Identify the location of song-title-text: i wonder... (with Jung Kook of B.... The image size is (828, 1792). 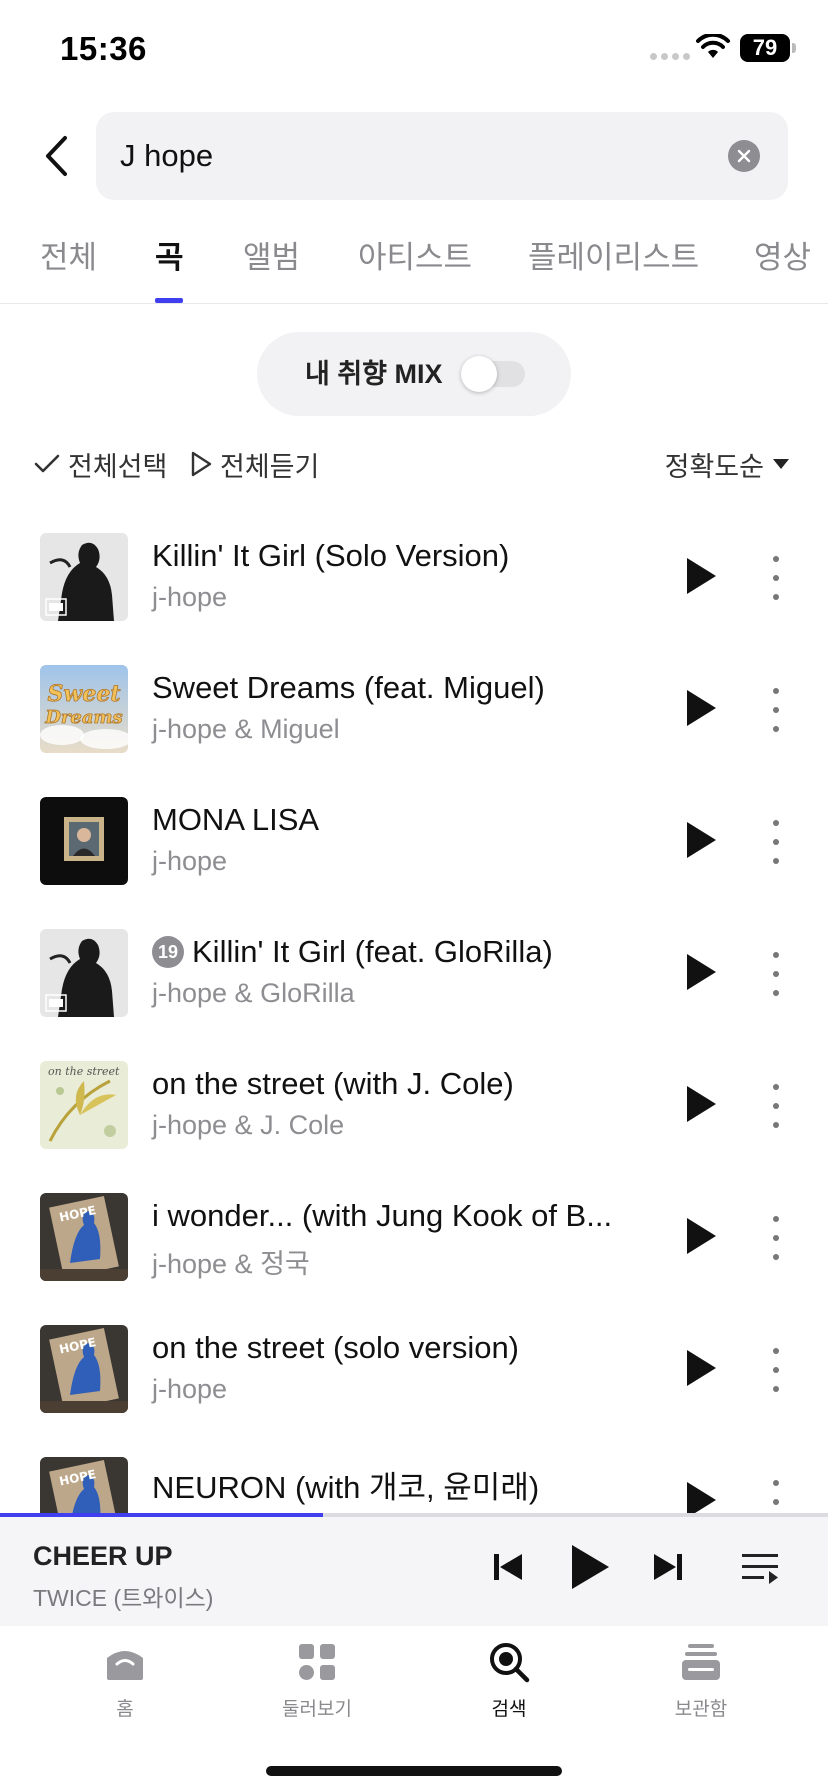
(382, 1215).